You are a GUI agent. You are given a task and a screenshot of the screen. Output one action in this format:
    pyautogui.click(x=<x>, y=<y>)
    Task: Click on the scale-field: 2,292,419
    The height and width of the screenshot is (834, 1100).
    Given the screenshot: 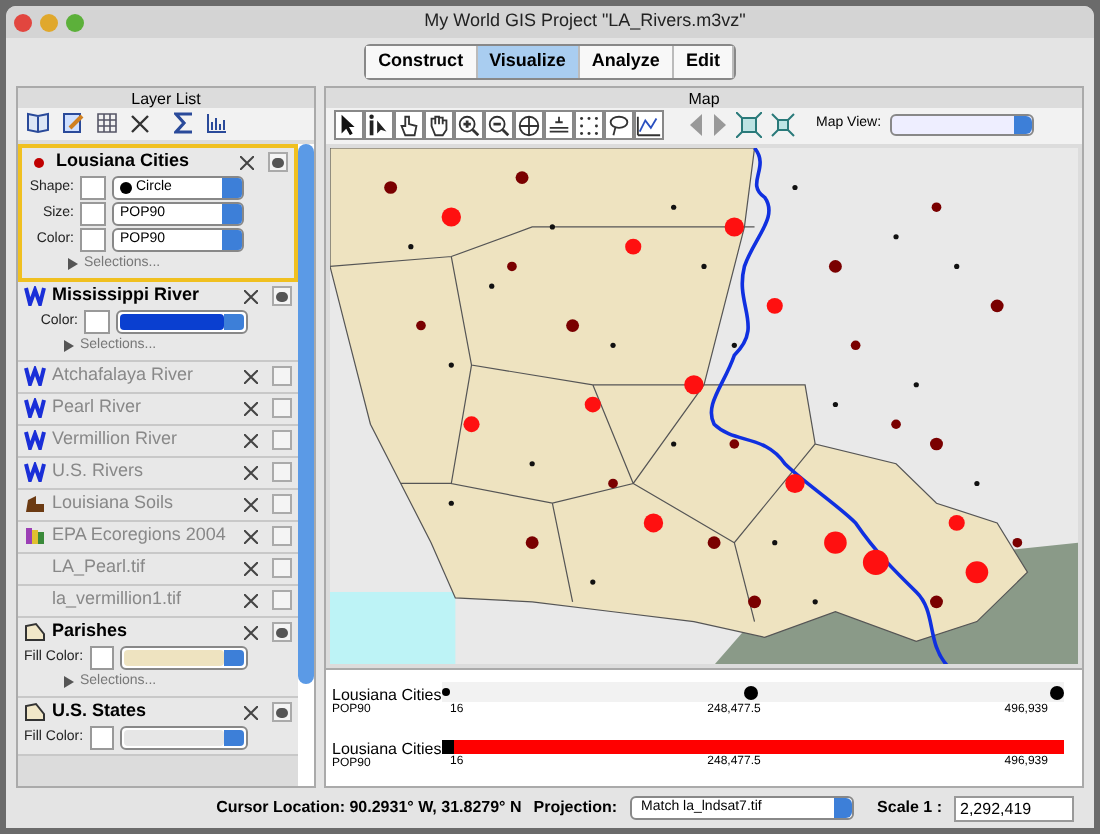 What is the action you would take?
    pyautogui.click(x=1014, y=808)
    